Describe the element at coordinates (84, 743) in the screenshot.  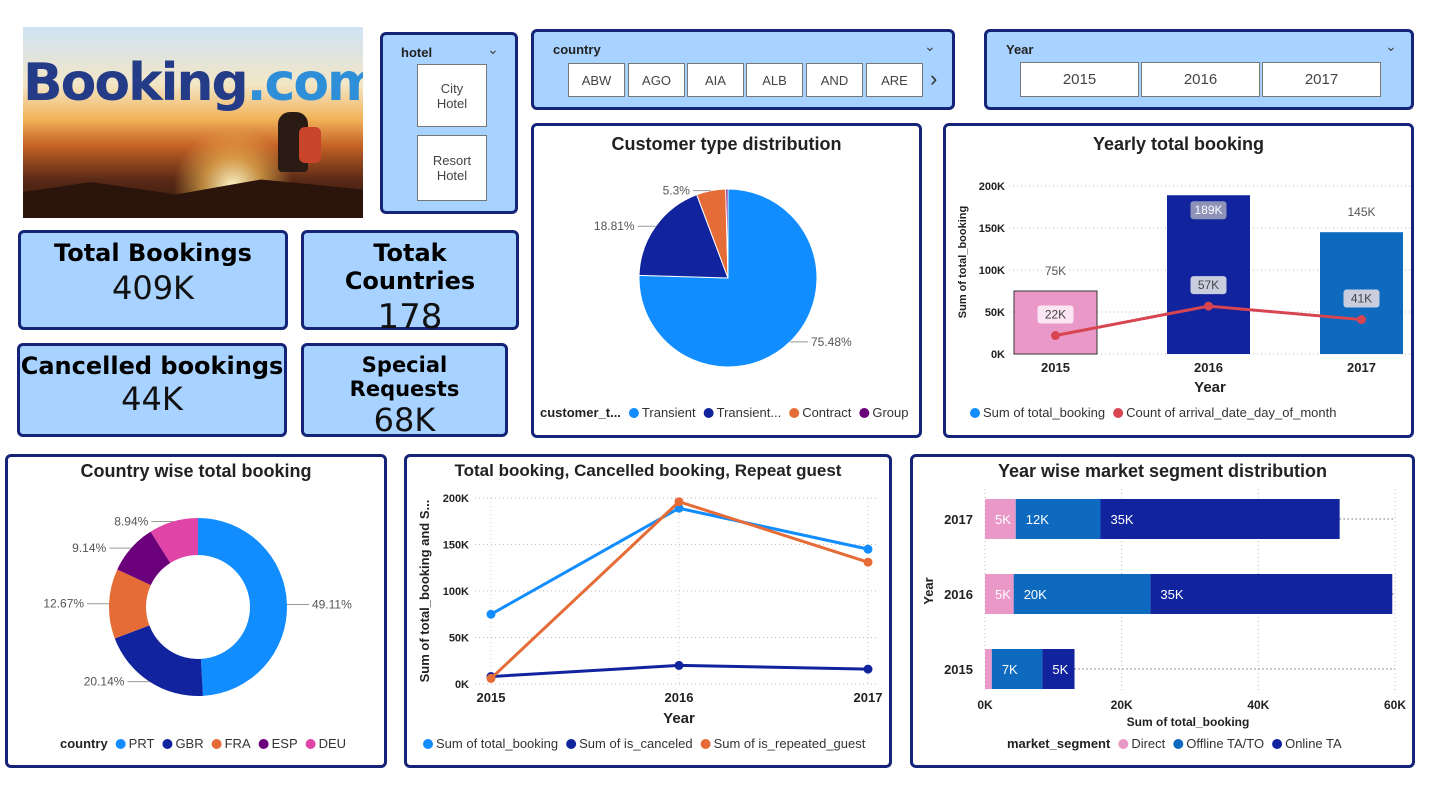
I see `legend-title: country` at that location.